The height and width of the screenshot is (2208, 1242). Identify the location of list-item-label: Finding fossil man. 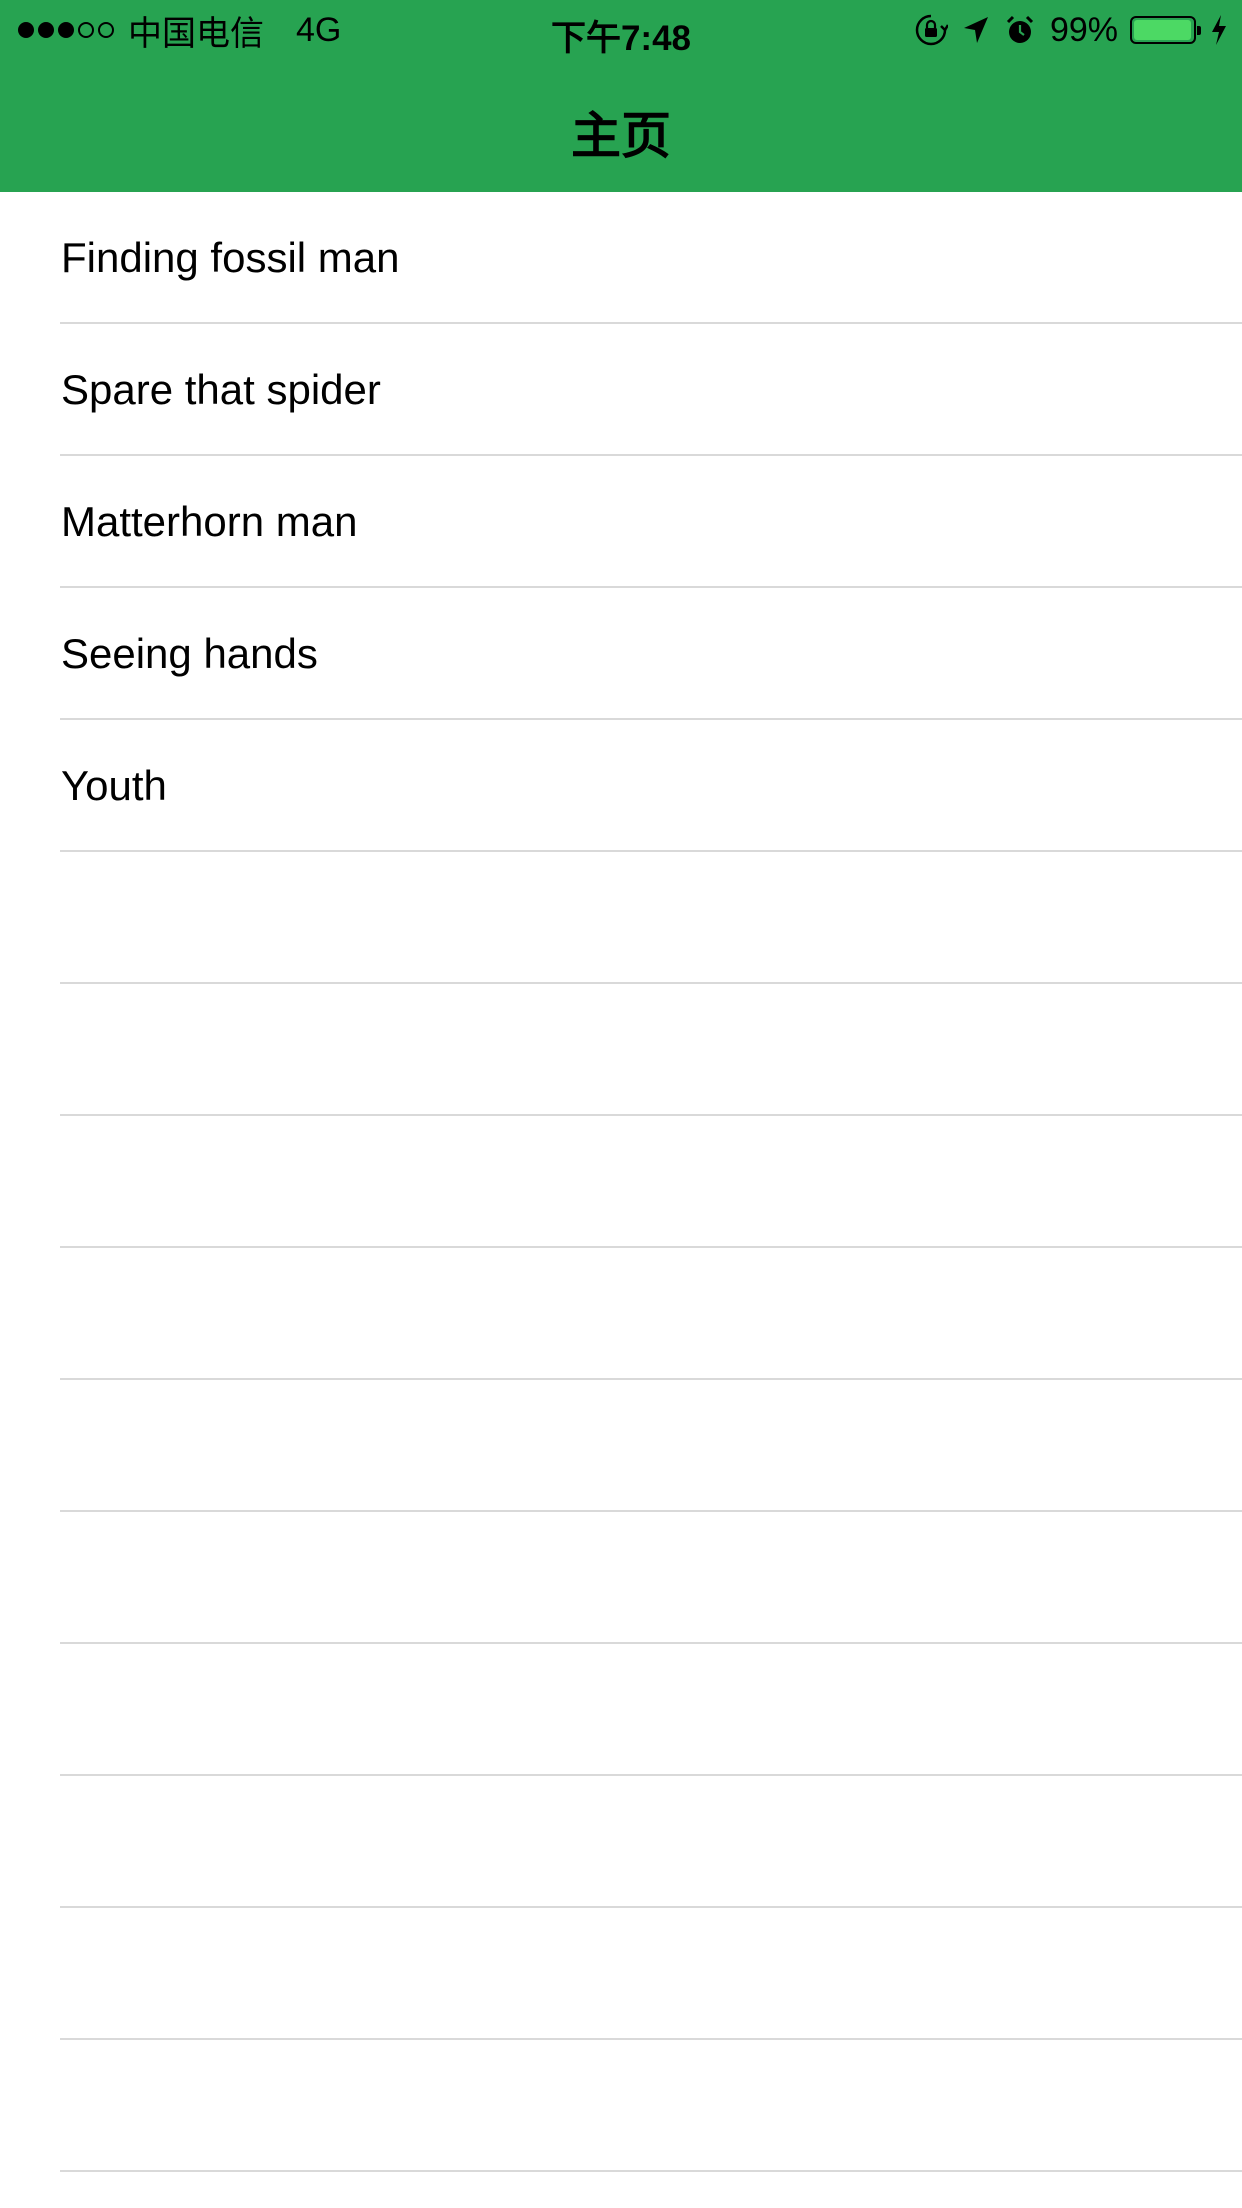
(230, 257).